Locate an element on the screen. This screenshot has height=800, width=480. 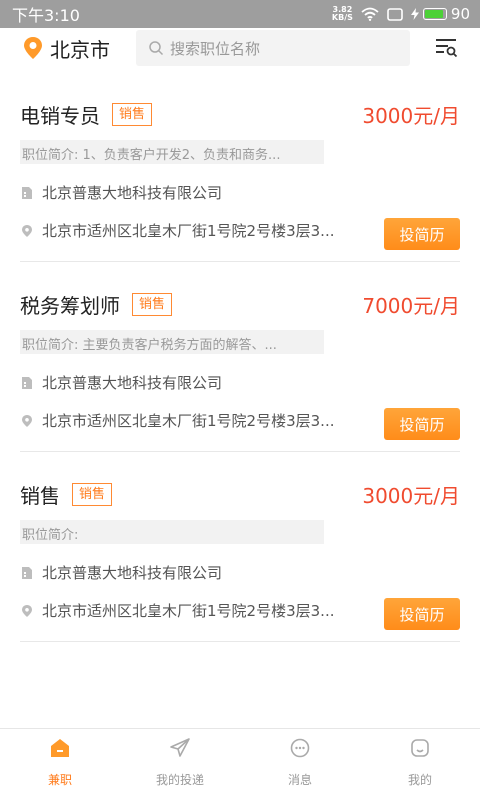
nav-label: 消息 is located at coordinates (299, 780).